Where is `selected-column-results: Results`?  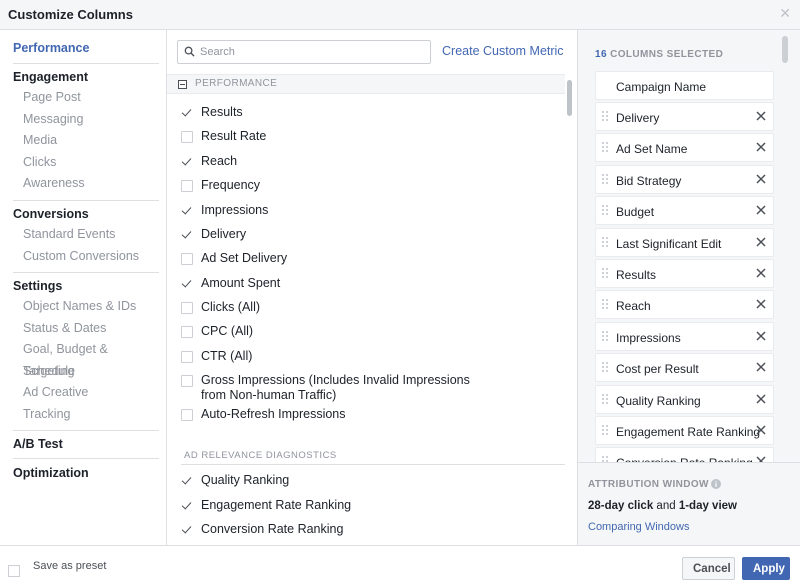
selected-column-results: Results is located at coordinates (684, 273).